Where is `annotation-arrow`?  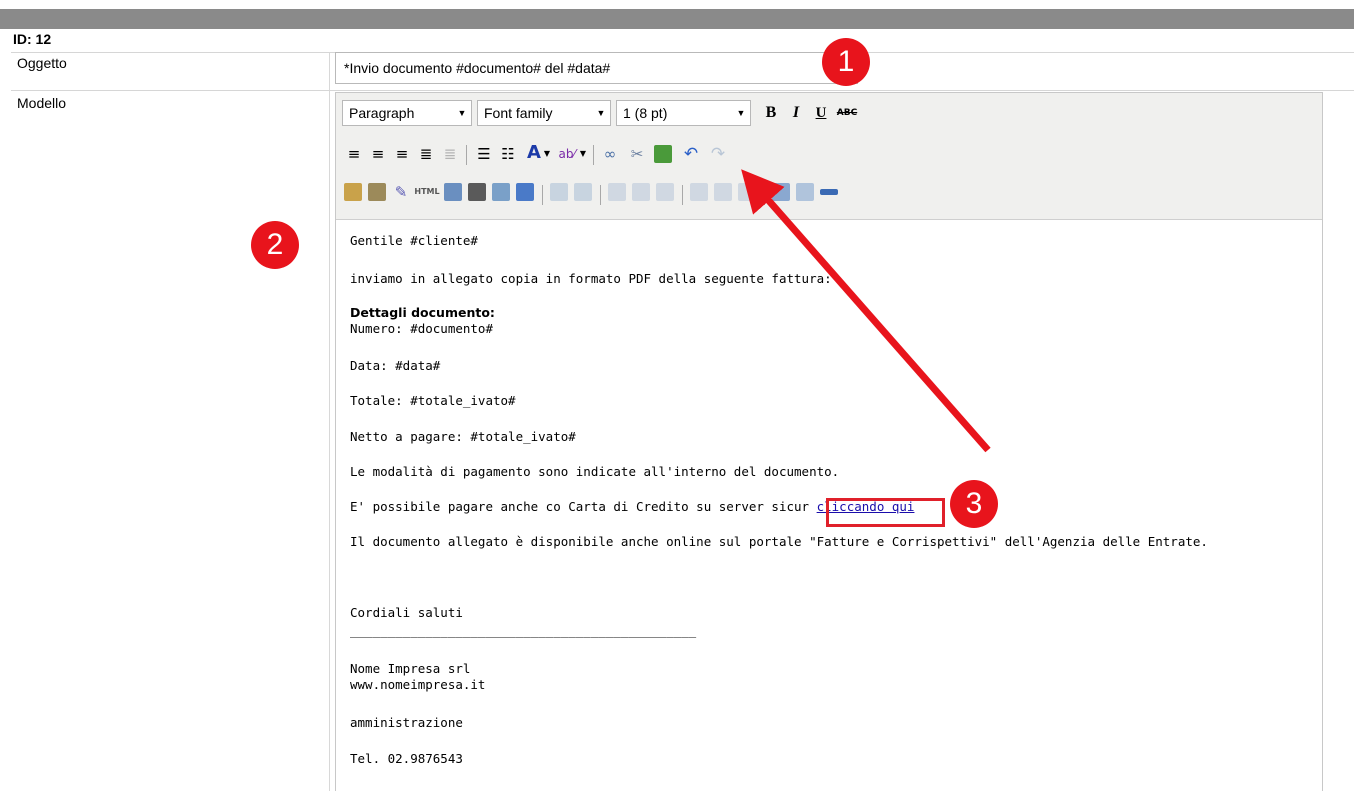 annotation-arrow is located at coordinates (866, 311).